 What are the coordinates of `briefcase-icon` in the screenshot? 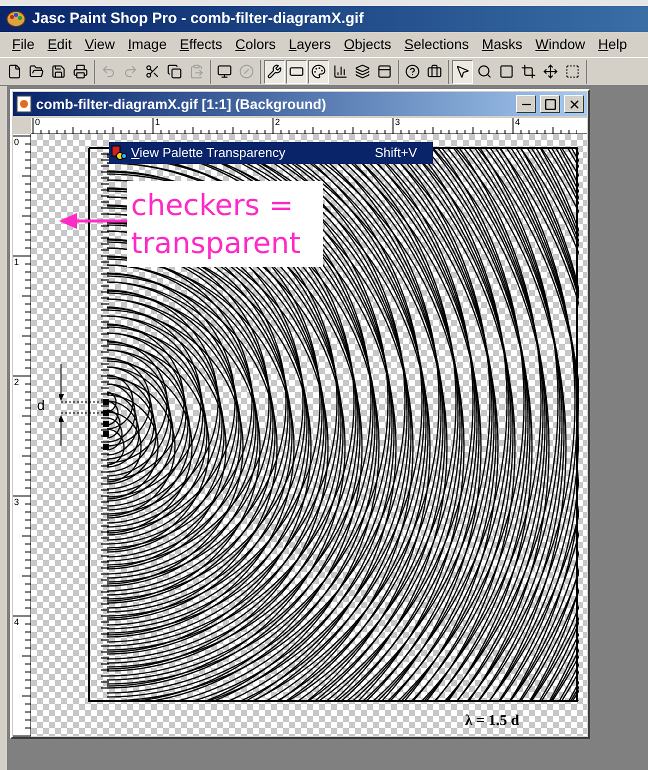 It's located at (434, 71).